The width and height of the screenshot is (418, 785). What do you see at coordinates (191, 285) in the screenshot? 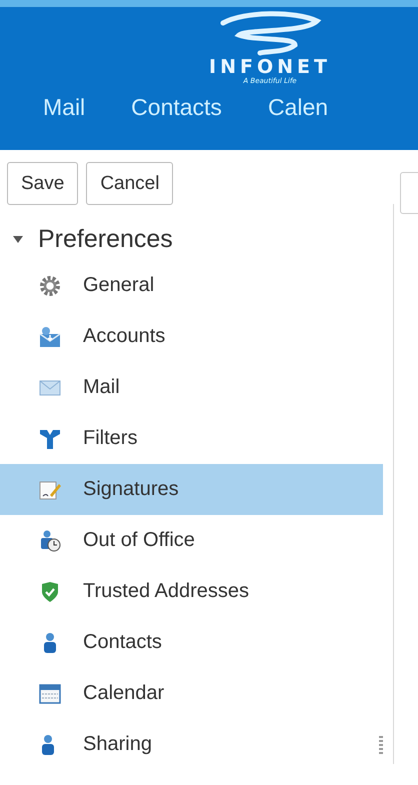
I see `sidebar-item: General` at bounding box center [191, 285].